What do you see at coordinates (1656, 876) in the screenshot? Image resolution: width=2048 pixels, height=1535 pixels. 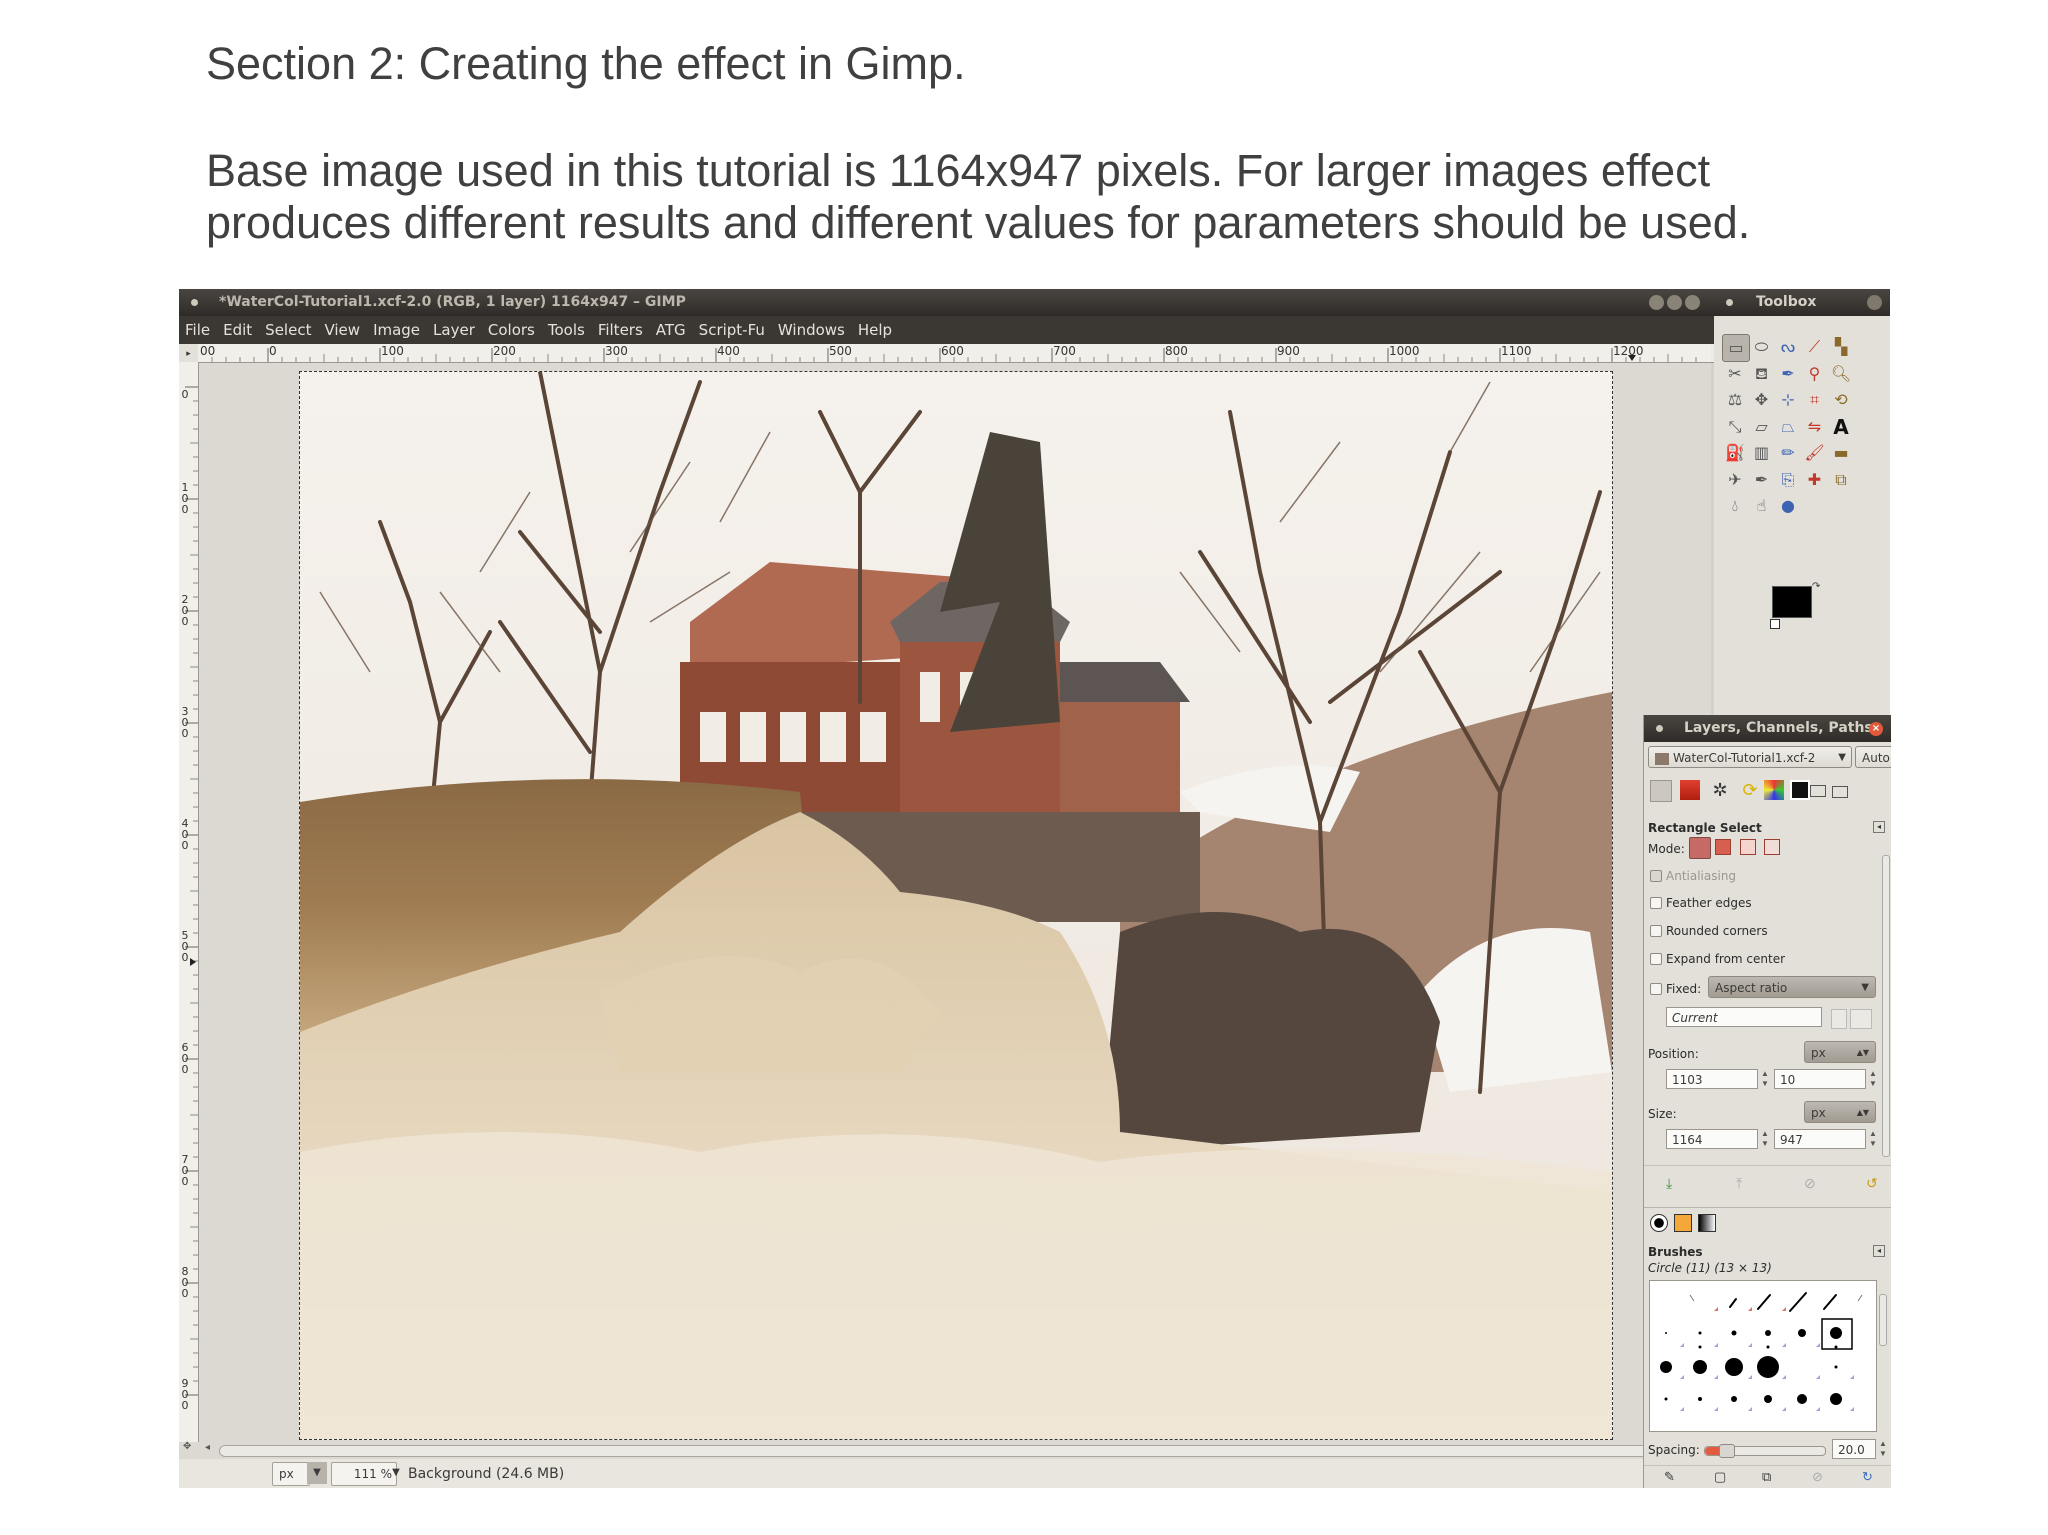 I see `antialiasing-checkbox` at bounding box center [1656, 876].